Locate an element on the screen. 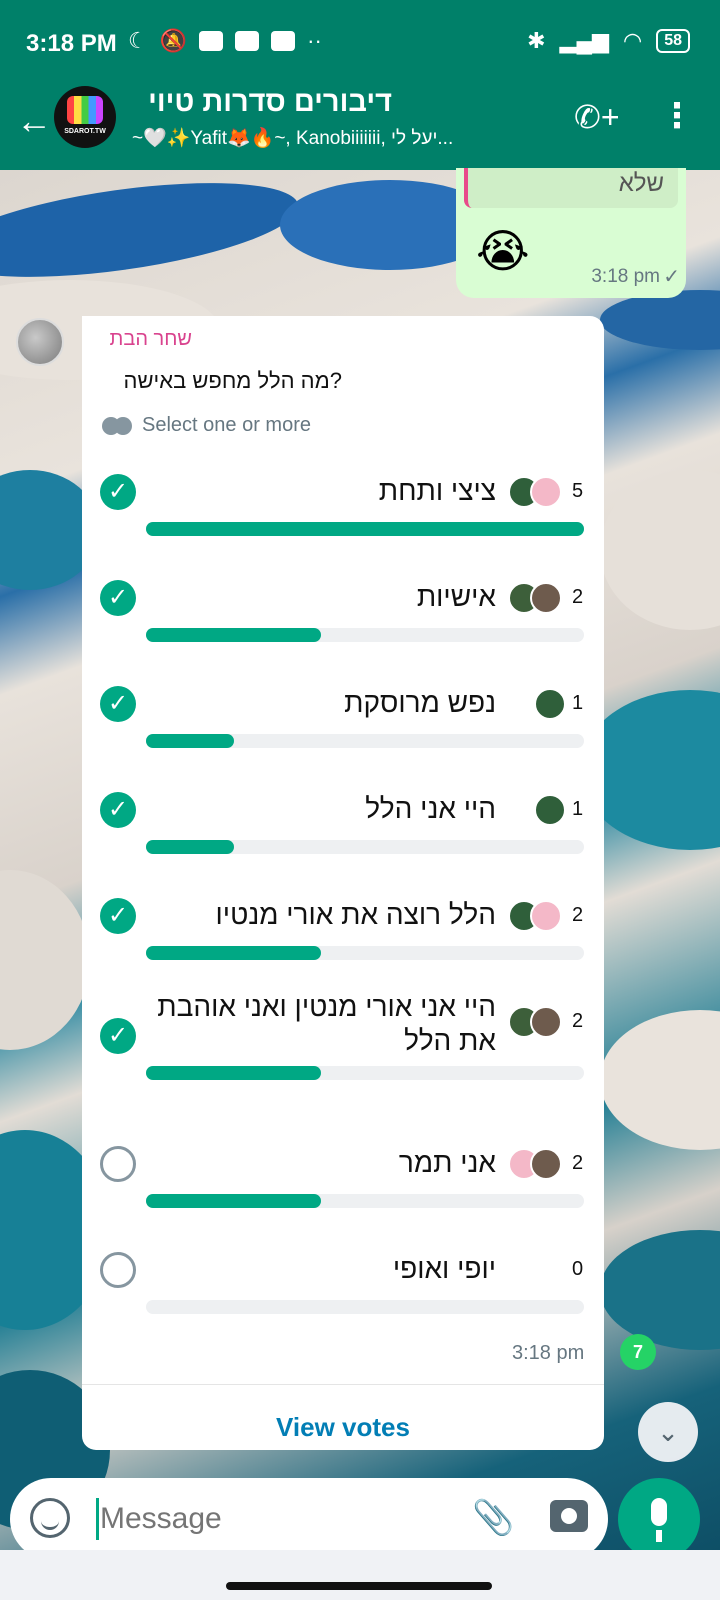 The width and height of the screenshot is (720, 1600). text-cursor is located at coordinates (97, 1519).